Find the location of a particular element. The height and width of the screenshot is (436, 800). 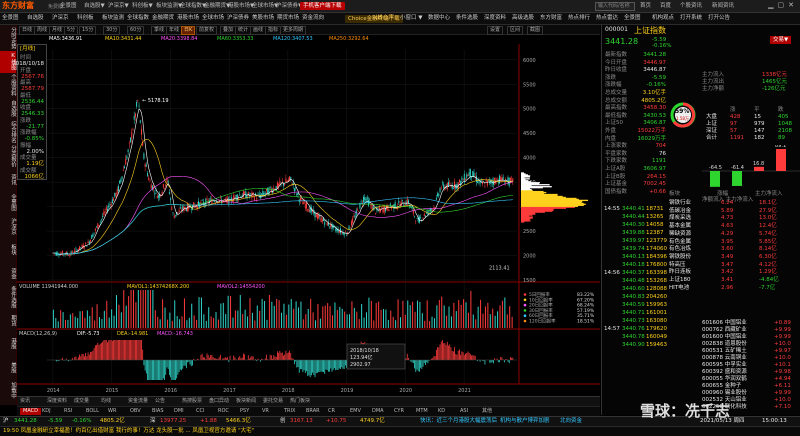

chart-tool-3: 5分 is located at coordinates (71, 30).